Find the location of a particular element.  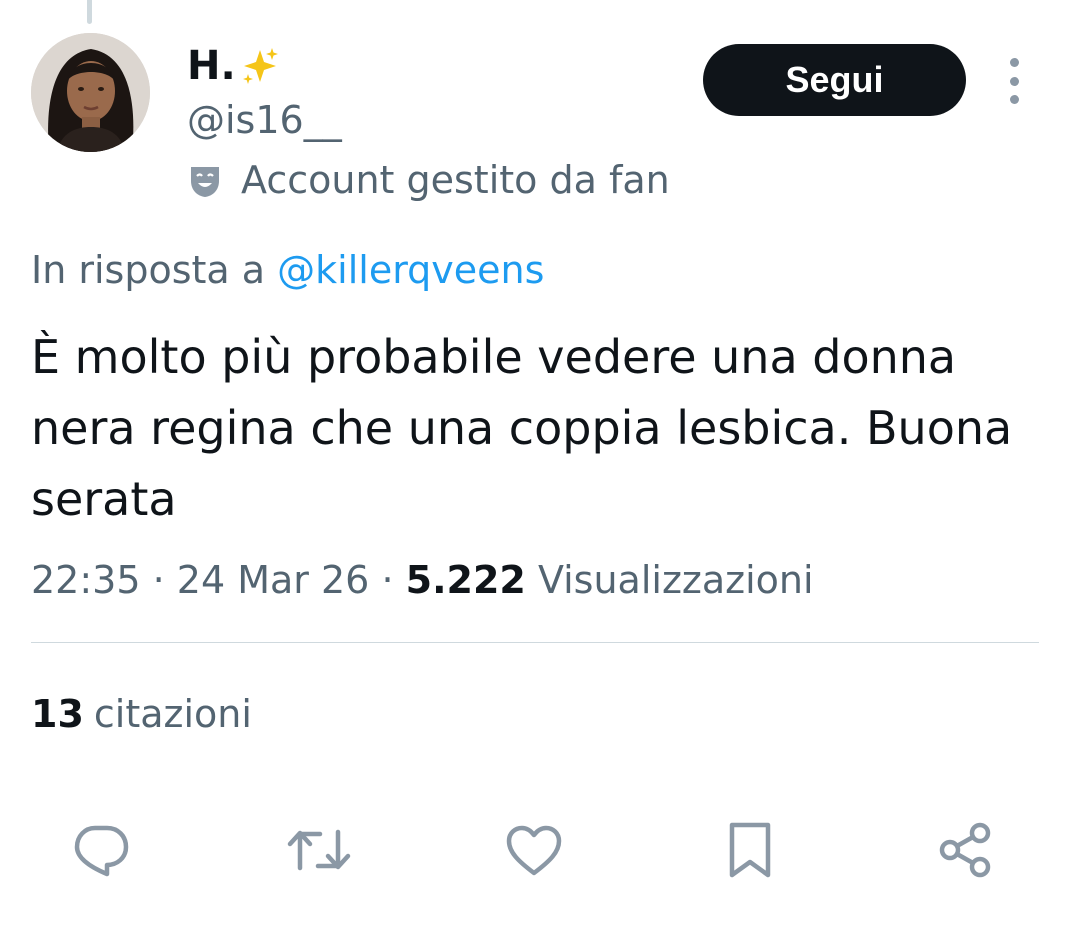

like-icon is located at coordinates (534, 850).